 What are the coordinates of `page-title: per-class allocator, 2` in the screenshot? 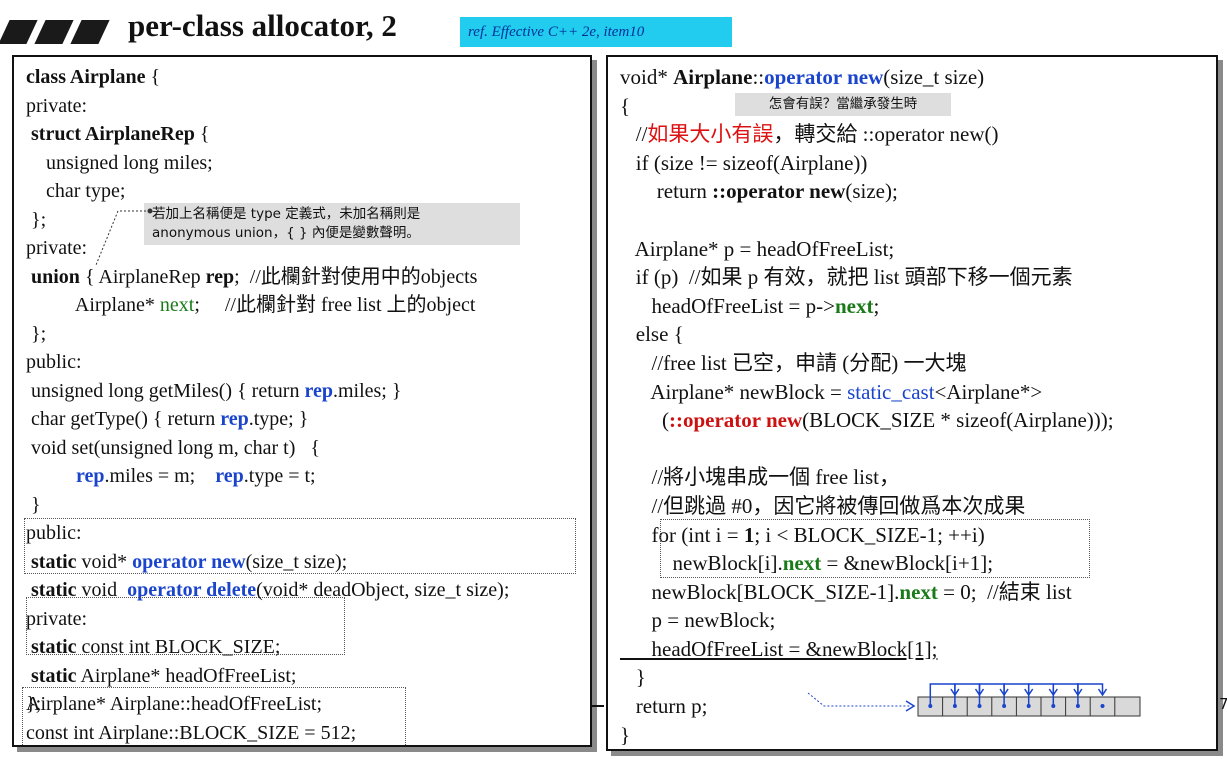 It's located at (262, 25).